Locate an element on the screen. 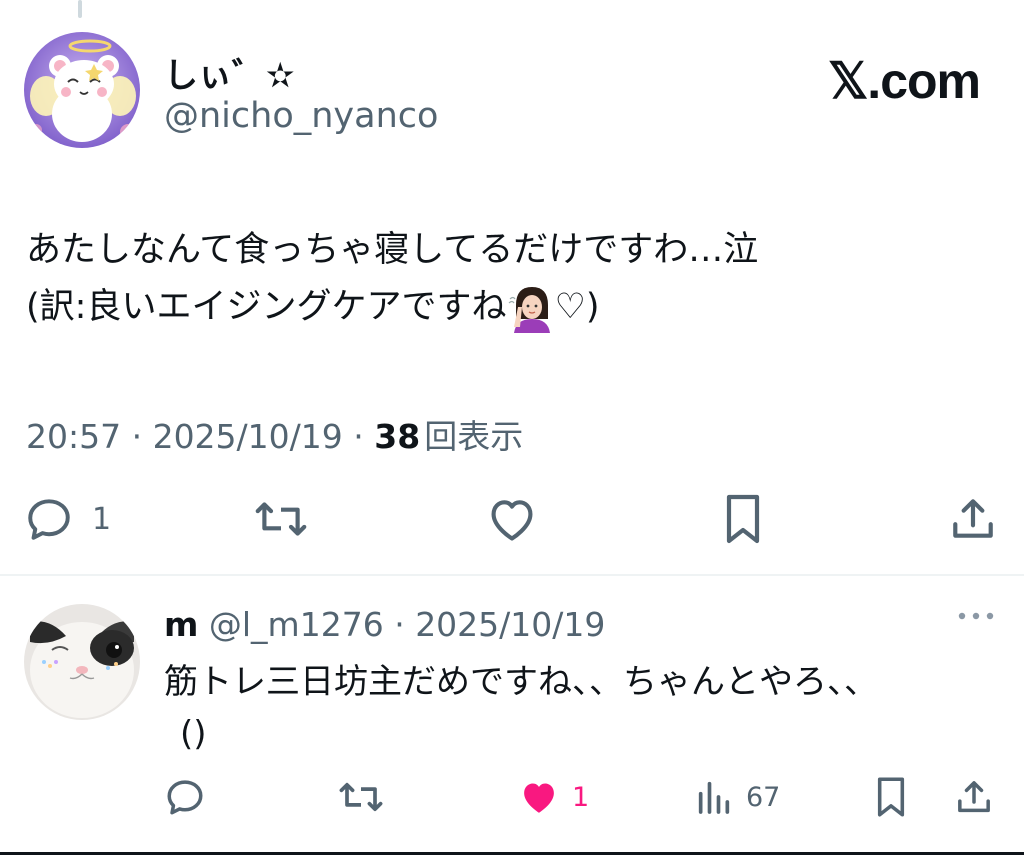 This screenshot has width=1024, height=855. post-timestamp: 20:57 · 2025/10/19 · is located at coordinates (200, 436).